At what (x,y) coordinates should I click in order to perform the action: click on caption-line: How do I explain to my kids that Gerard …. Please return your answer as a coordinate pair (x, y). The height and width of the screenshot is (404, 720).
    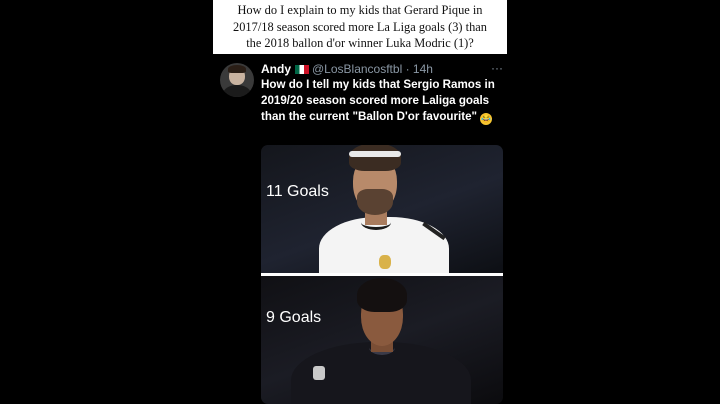
    Looking at the image, I should click on (360, 10).